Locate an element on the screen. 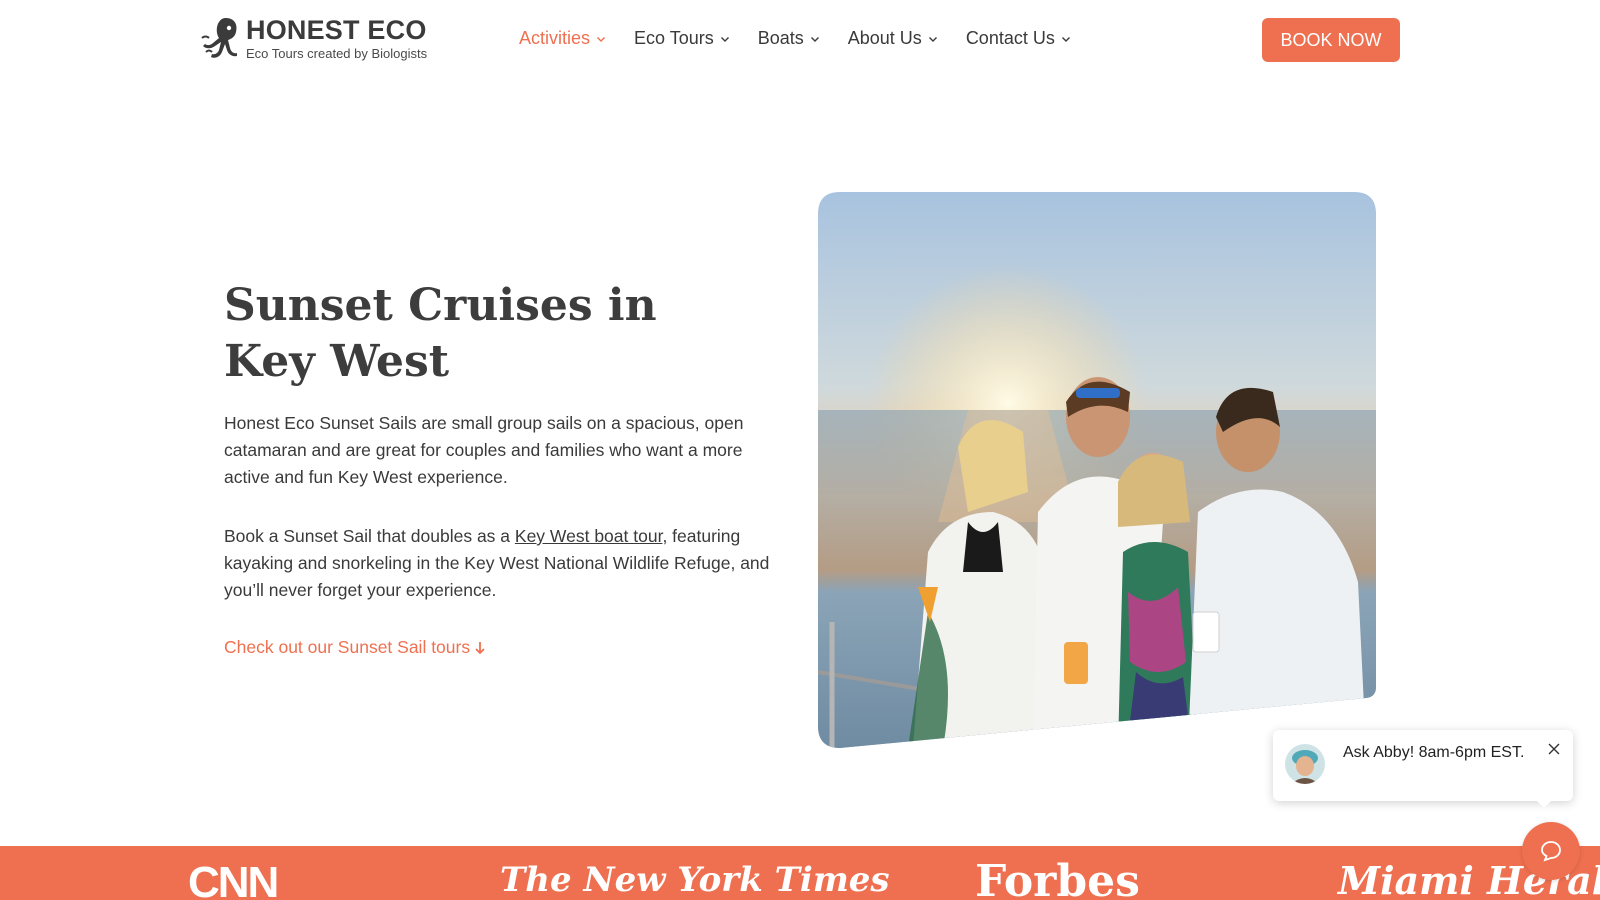  avatar is located at coordinates (1305, 764).